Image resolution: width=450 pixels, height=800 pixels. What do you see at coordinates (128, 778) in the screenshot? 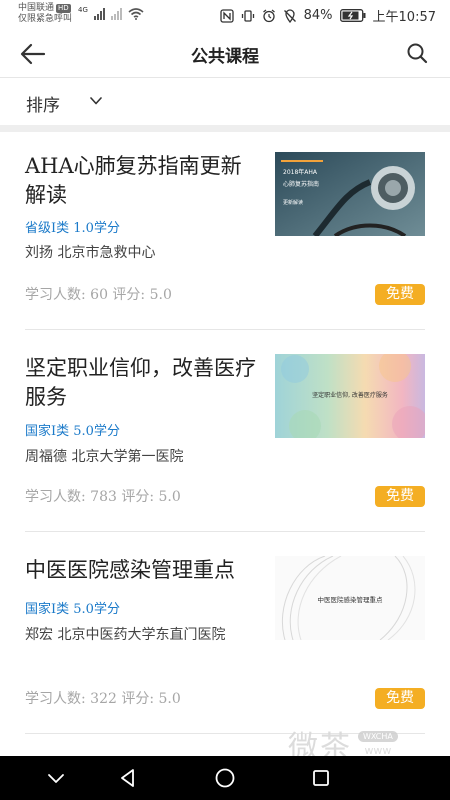
I see `back-triangle-icon` at bounding box center [128, 778].